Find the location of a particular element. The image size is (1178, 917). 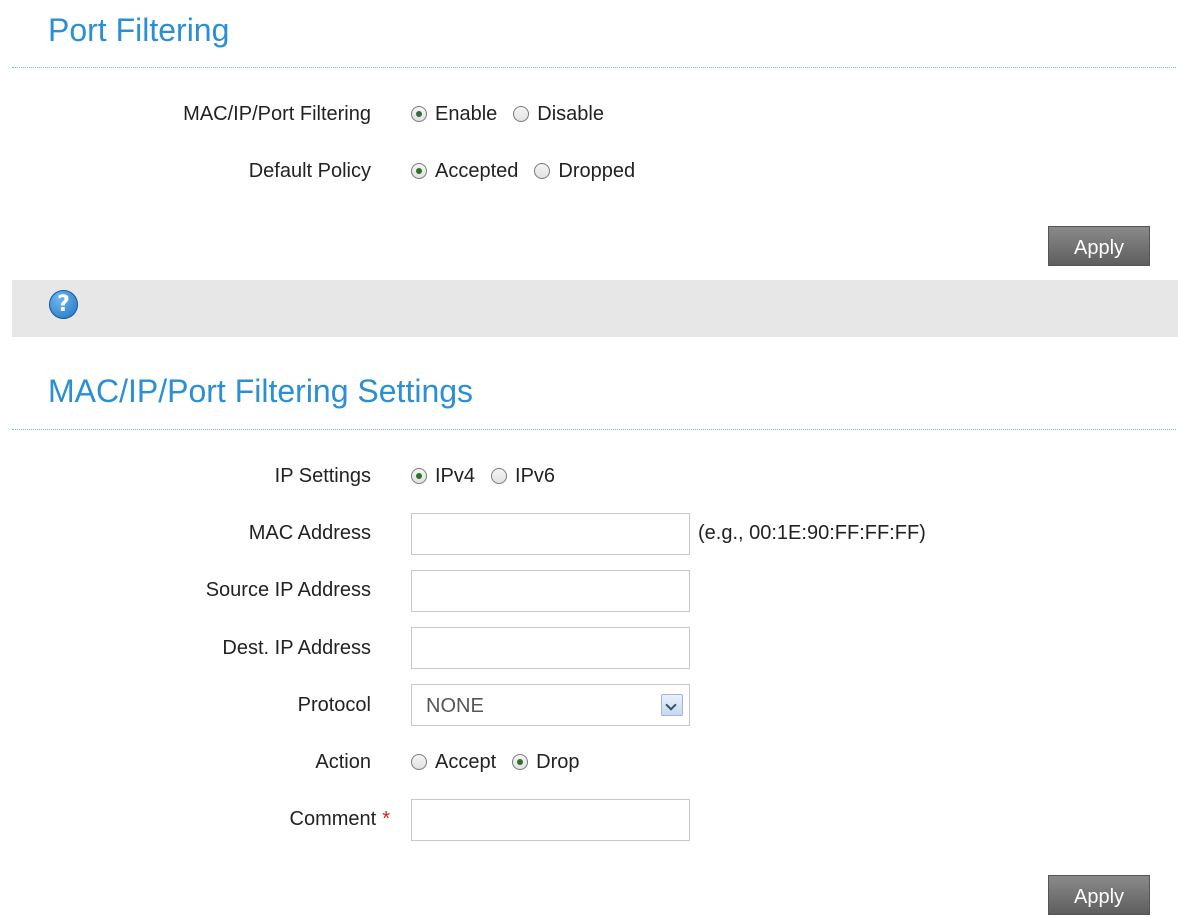

action-drop-option: Drop is located at coordinates (546, 762).